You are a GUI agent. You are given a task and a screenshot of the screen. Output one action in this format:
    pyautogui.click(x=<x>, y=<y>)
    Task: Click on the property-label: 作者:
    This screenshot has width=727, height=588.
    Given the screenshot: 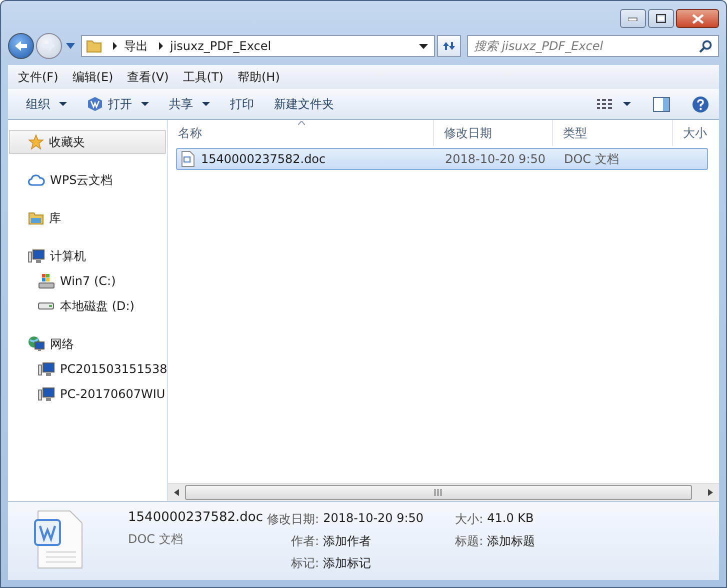 What is the action you would take?
    pyautogui.click(x=305, y=541)
    